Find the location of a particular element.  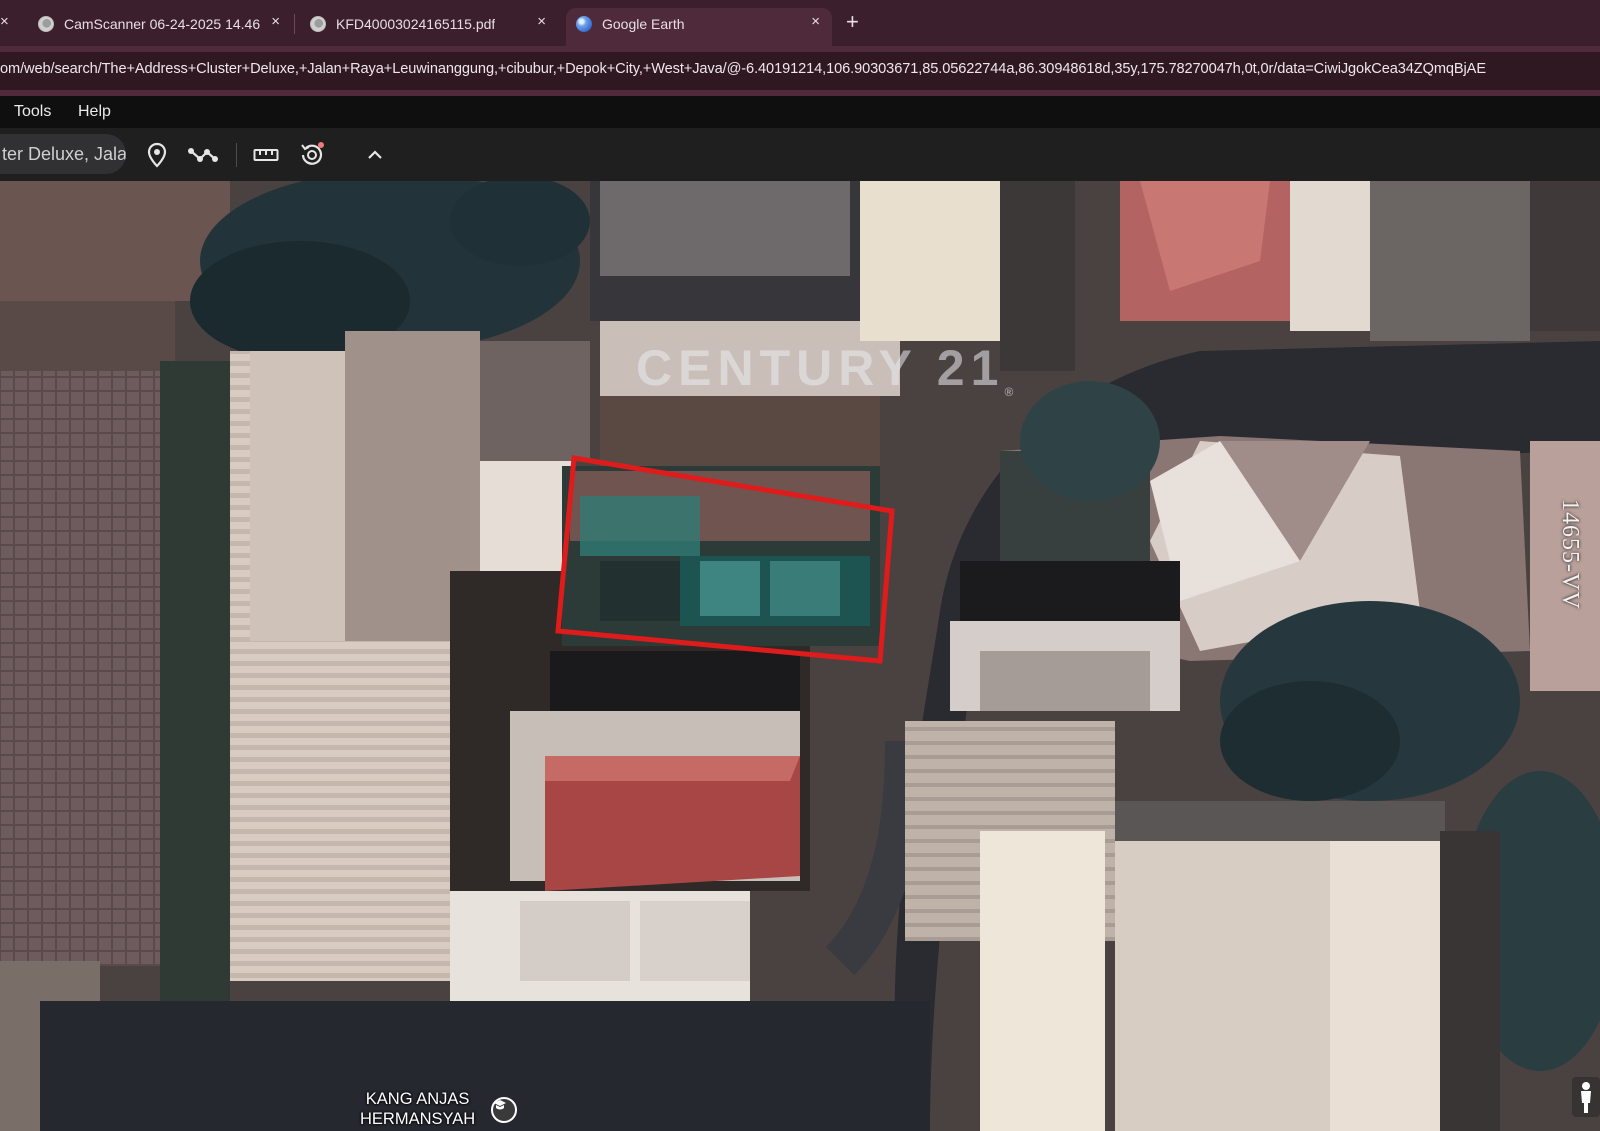

search-input is located at coordinates (63, 154).